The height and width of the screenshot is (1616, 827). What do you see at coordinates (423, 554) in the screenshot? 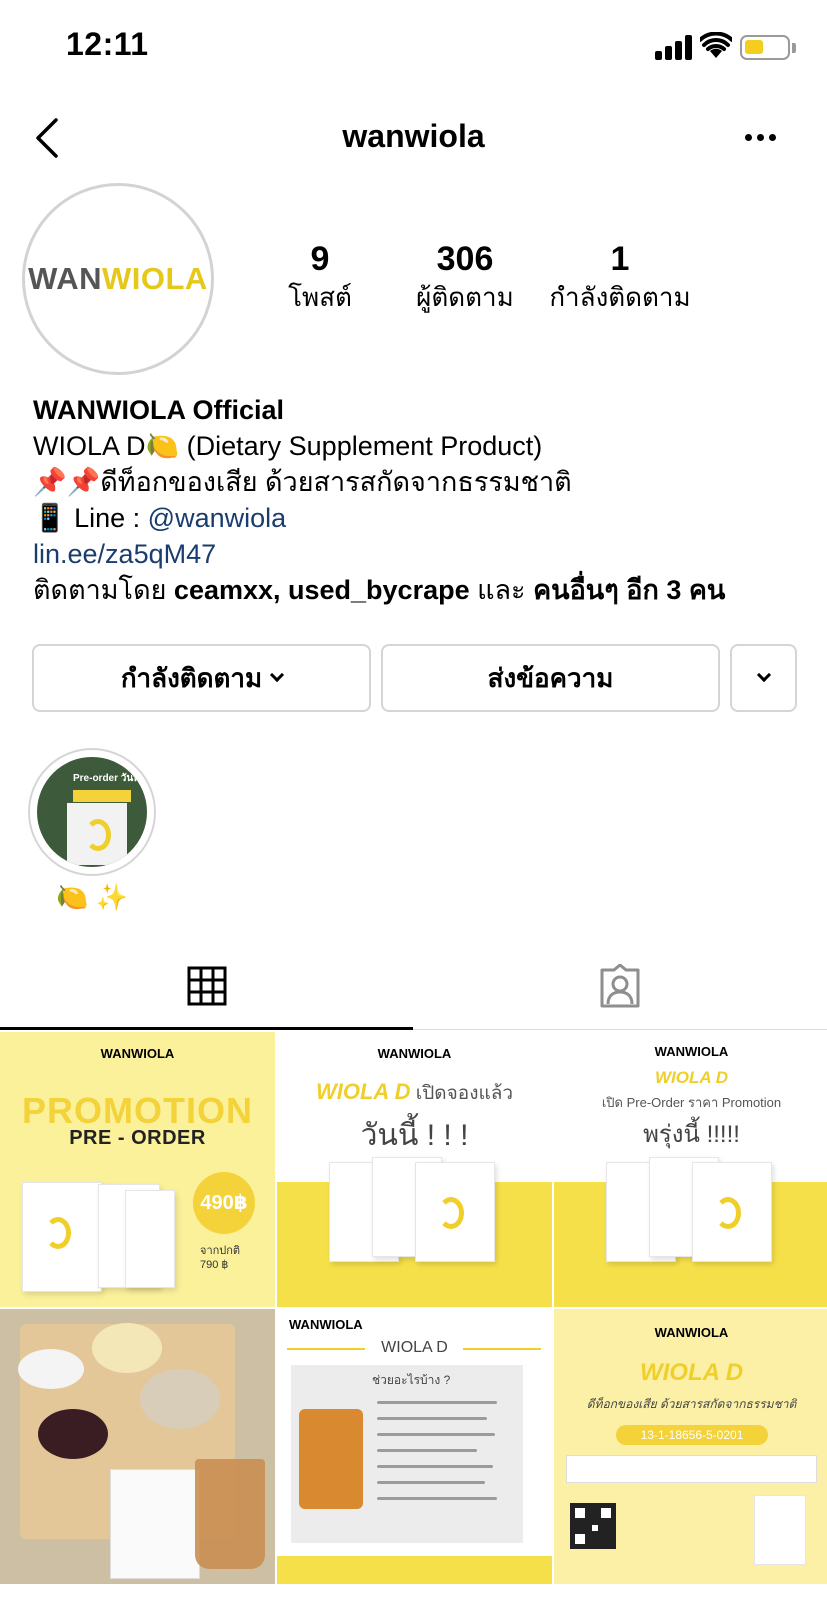
I see `bio-website-link: lin.ee/za5qM47` at bounding box center [423, 554].